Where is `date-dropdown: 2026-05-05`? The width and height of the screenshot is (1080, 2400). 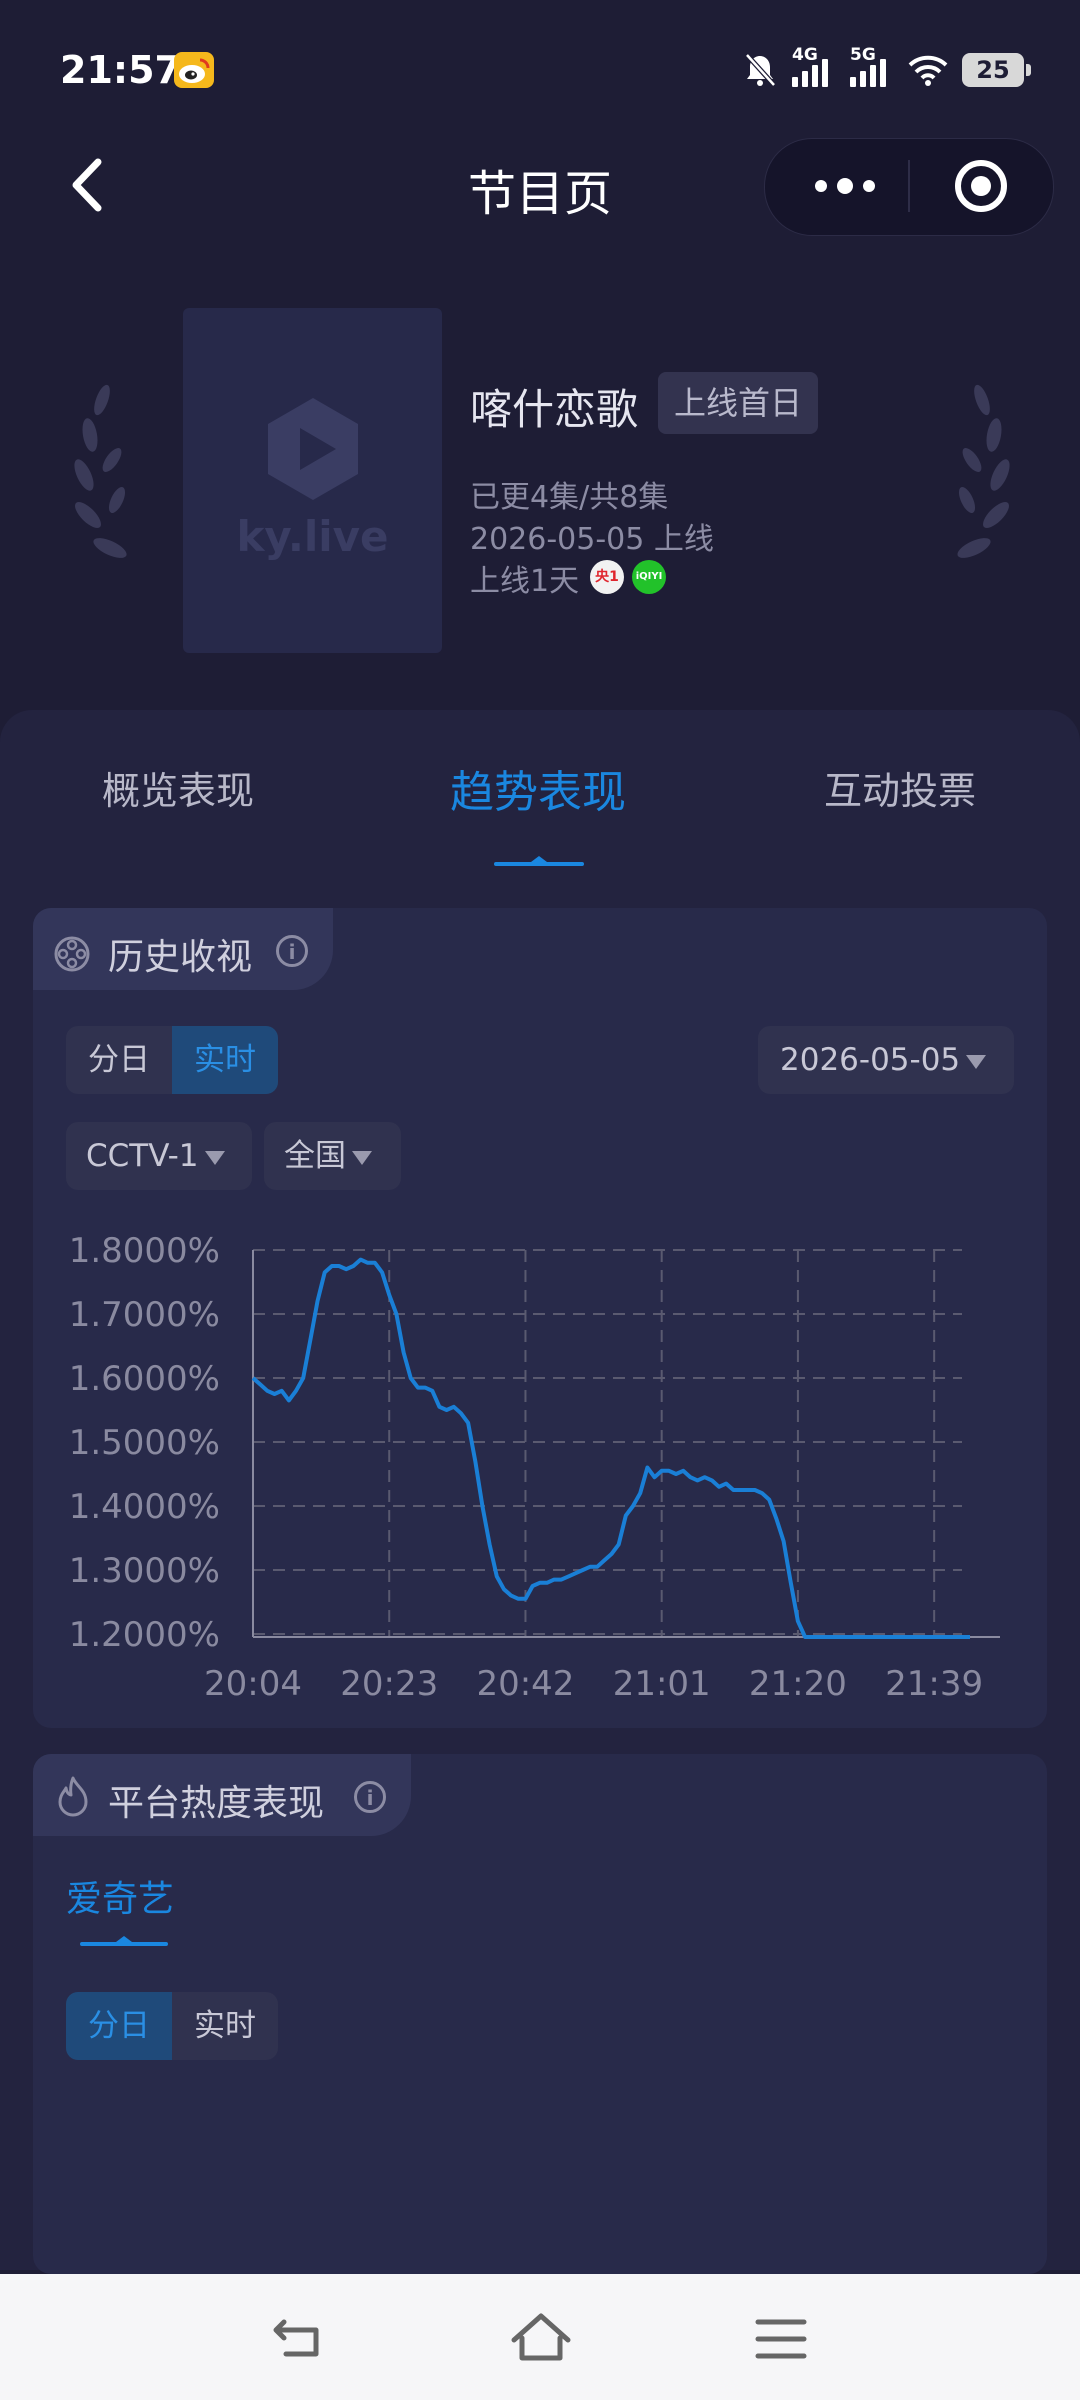
date-dropdown: 2026-05-05 is located at coordinates (886, 1060).